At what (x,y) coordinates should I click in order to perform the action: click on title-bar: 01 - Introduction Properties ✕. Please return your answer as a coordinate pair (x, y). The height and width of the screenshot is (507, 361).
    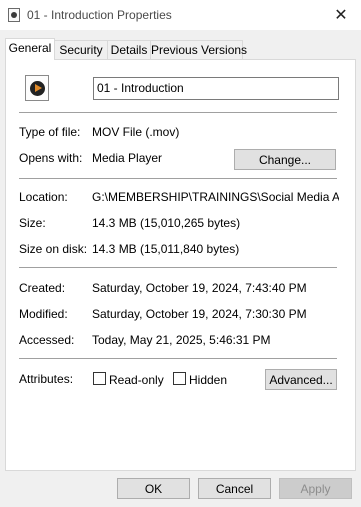
    Looking at the image, I should click on (180, 15).